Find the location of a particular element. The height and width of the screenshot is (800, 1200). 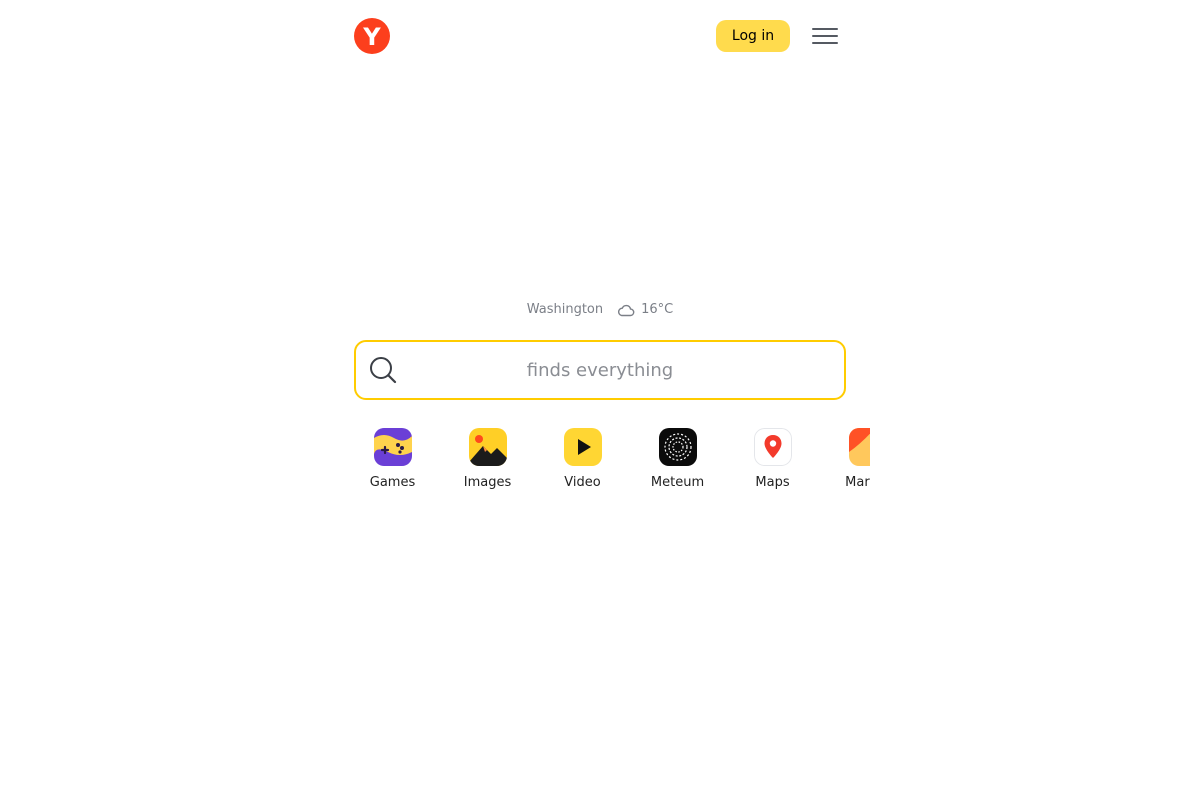

services-row: Games Images Video Meteum Maps Mar is located at coordinates (607, 463).